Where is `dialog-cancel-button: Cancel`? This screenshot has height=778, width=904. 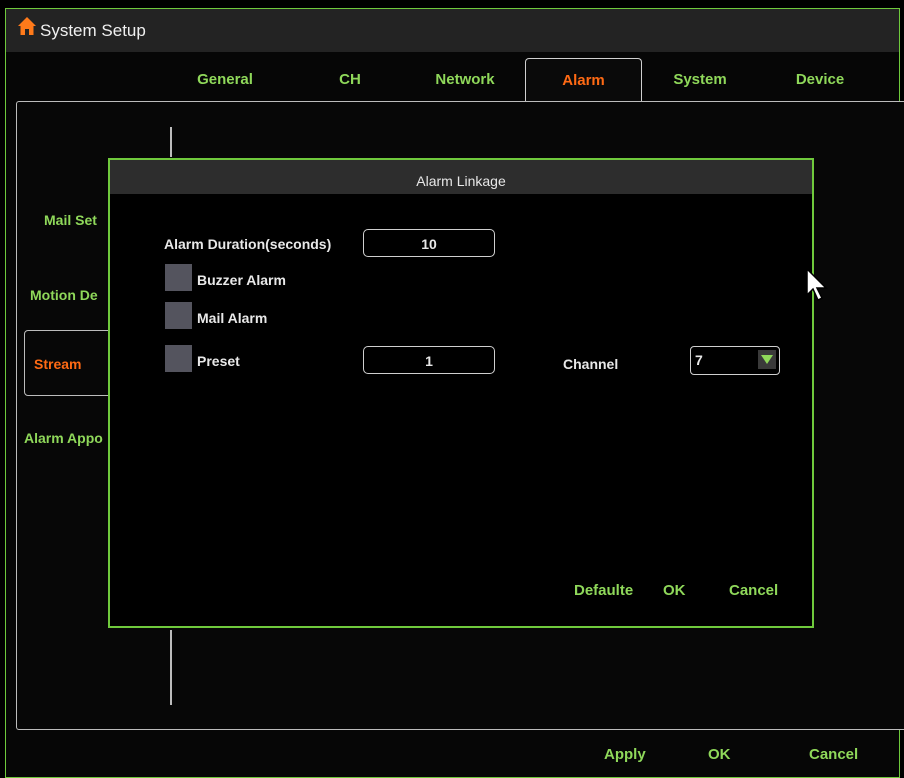 dialog-cancel-button: Cancel is located at coordinates (753, 590).